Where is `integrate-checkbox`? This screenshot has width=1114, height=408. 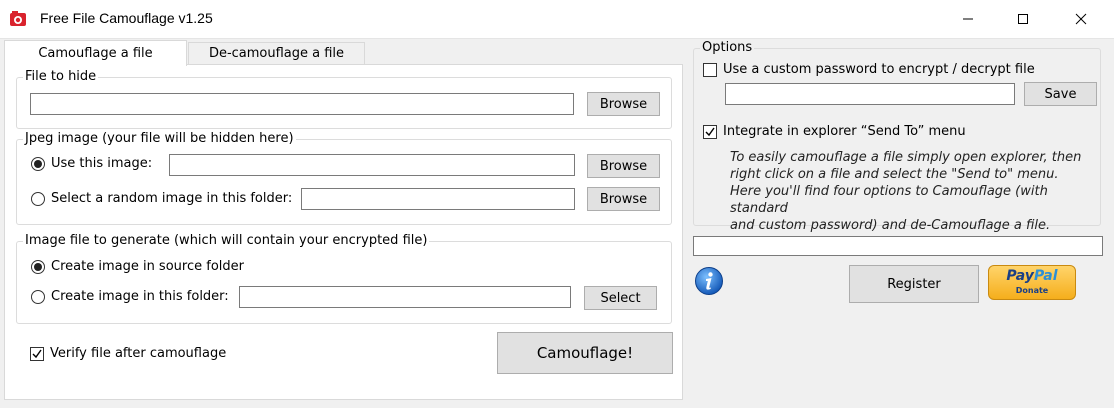 integrate-checkbox is located at coordinates (710, 132).